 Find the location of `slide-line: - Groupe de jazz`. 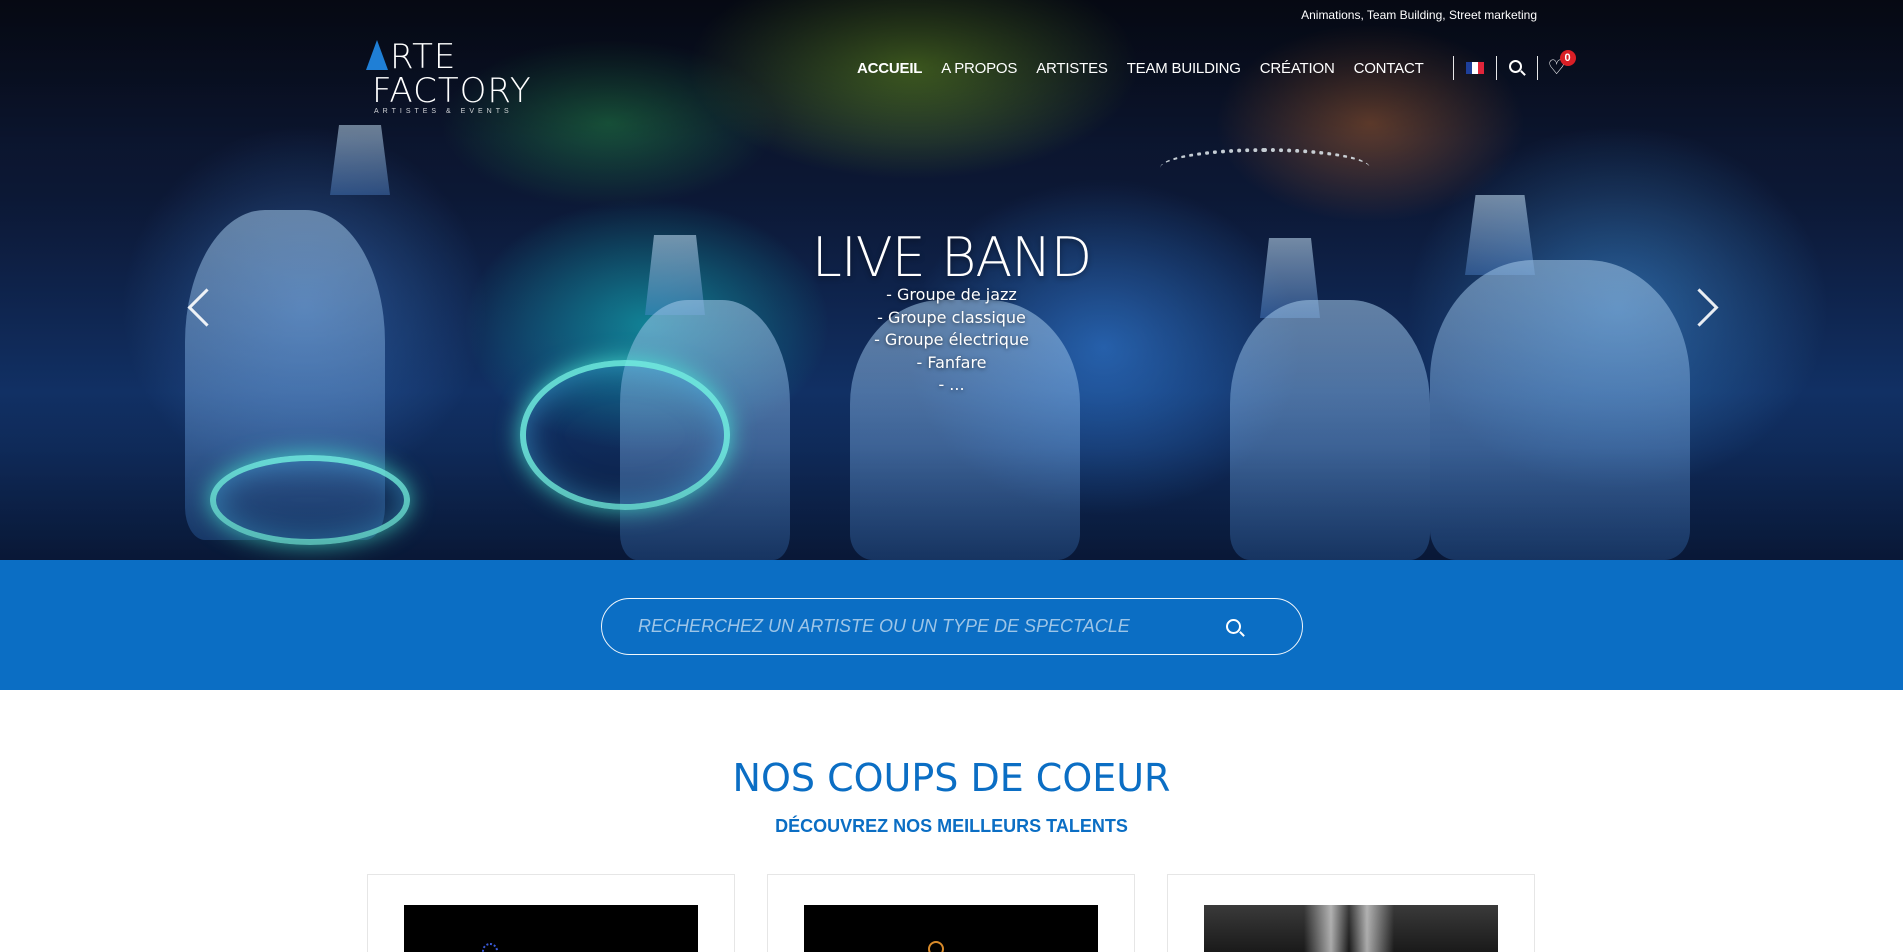

slide-line: - Groupe de jazz is located at coordinates (951, 294).